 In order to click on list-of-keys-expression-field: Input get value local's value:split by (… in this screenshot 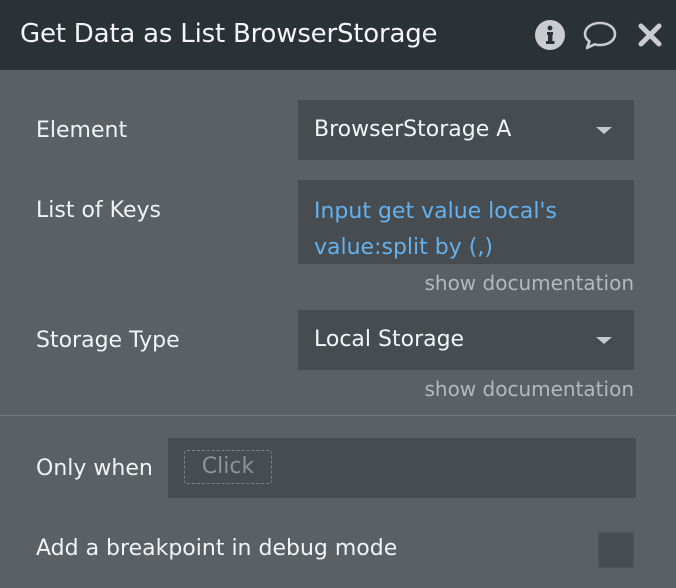, I will do `click(466, 222)`.